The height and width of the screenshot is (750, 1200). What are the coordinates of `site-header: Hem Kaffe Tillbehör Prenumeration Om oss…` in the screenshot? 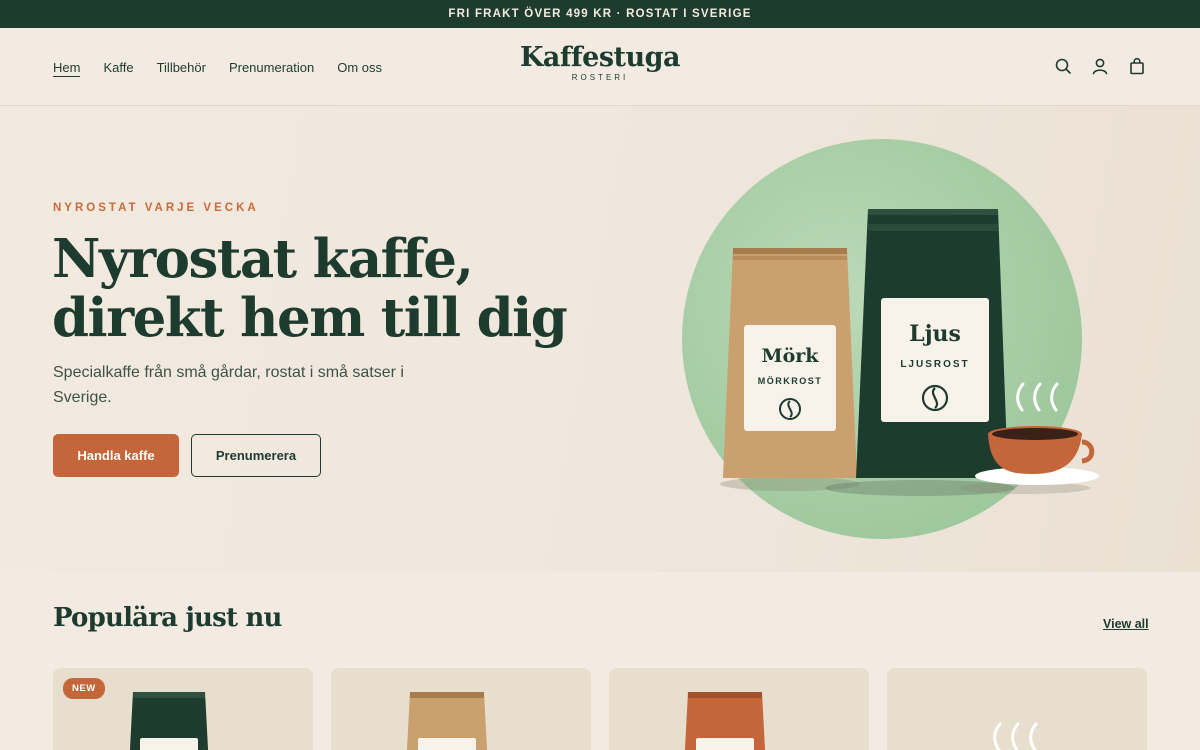 It's located at (600, 67).